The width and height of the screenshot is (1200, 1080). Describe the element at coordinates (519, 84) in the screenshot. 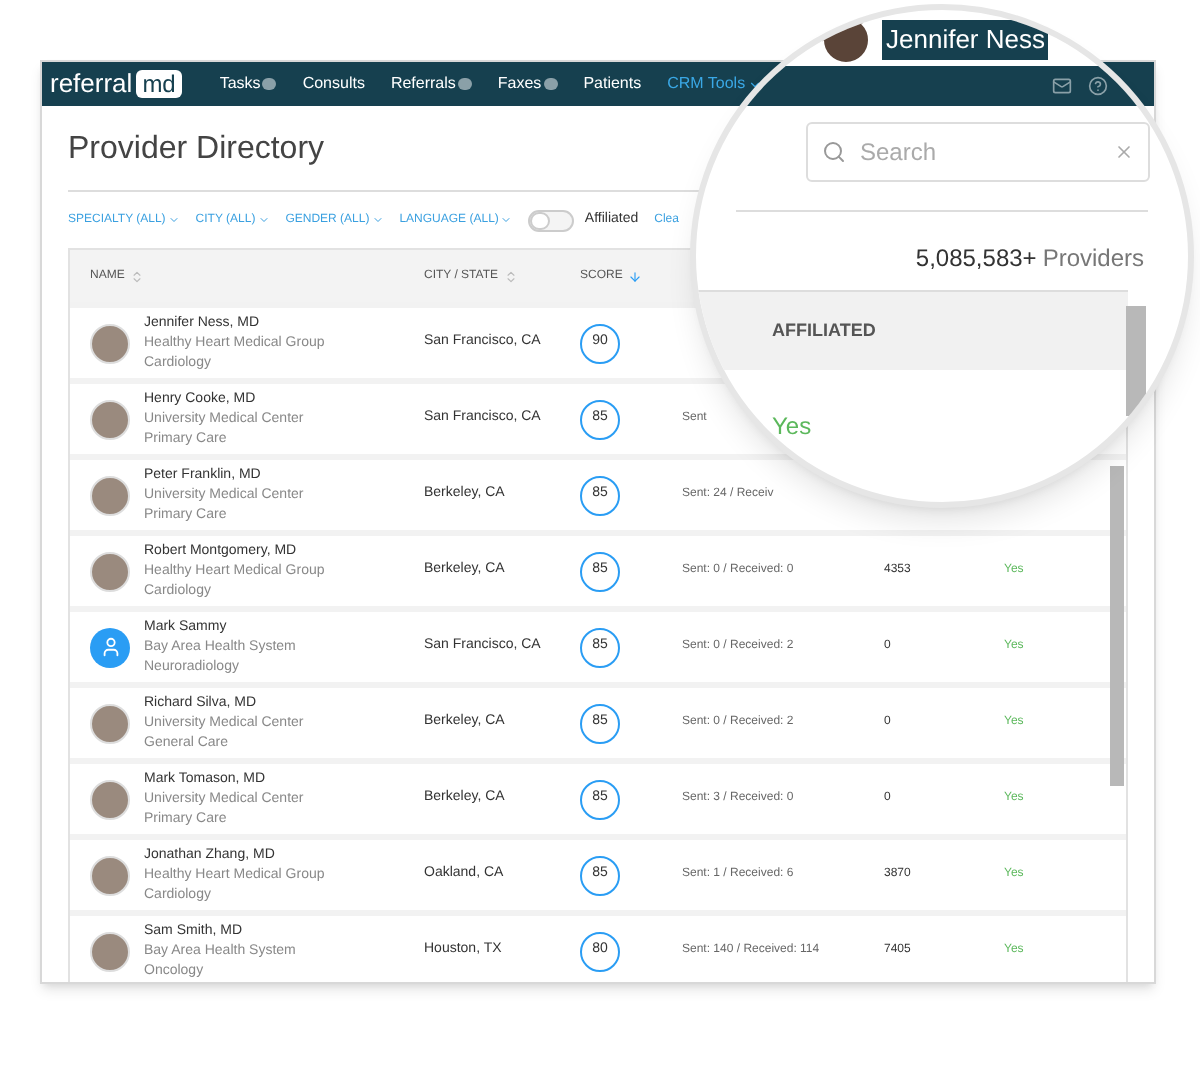

I see `nav-link: Faxes` at that location.